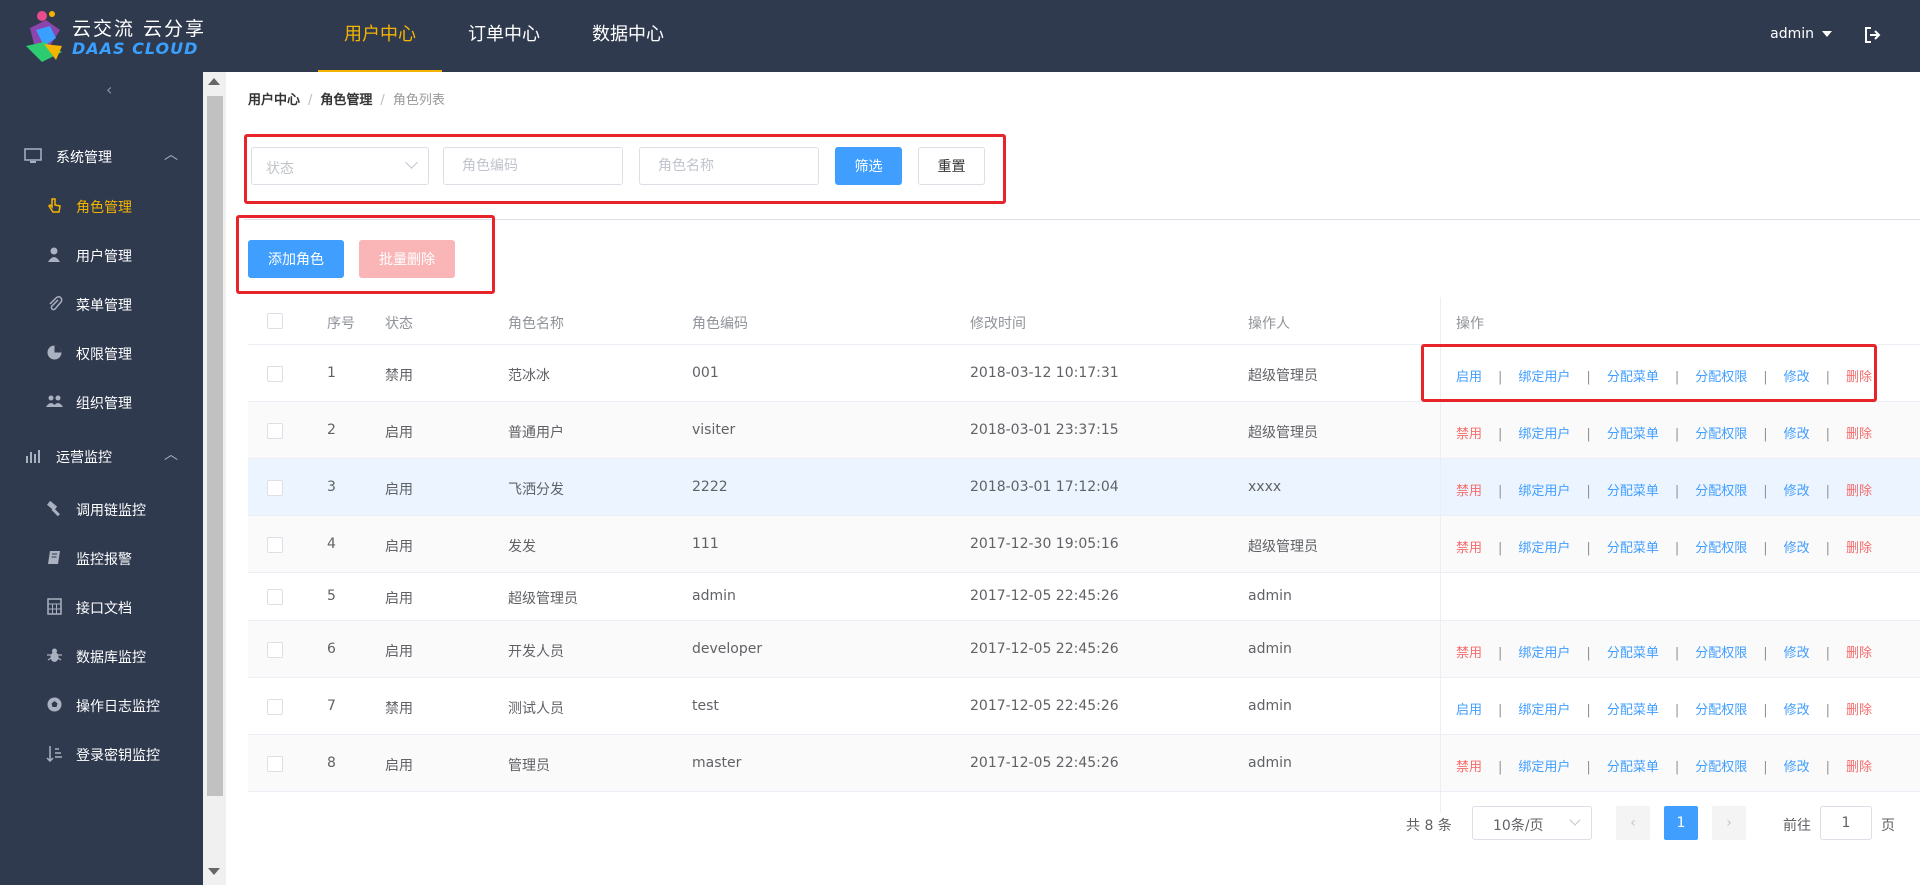 The height and width of the screenshot is (885, 1920). What do you see at coordinates (522, 547) in the screenshot?
I see `cell-name: 发发` at bounding box center [522, 547].